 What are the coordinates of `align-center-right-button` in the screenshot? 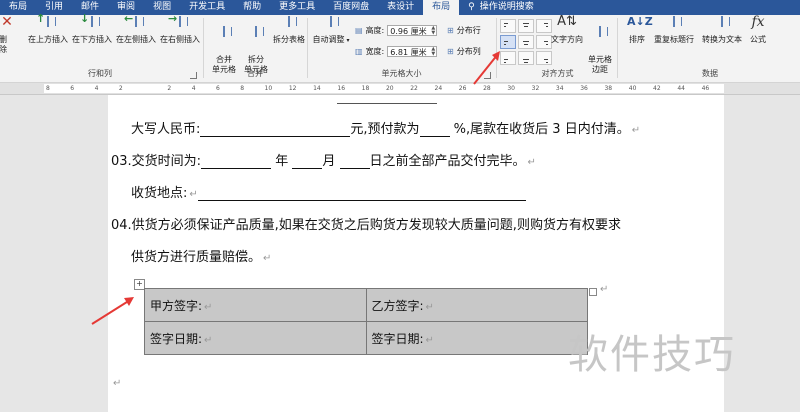 It's located at (544, 42).